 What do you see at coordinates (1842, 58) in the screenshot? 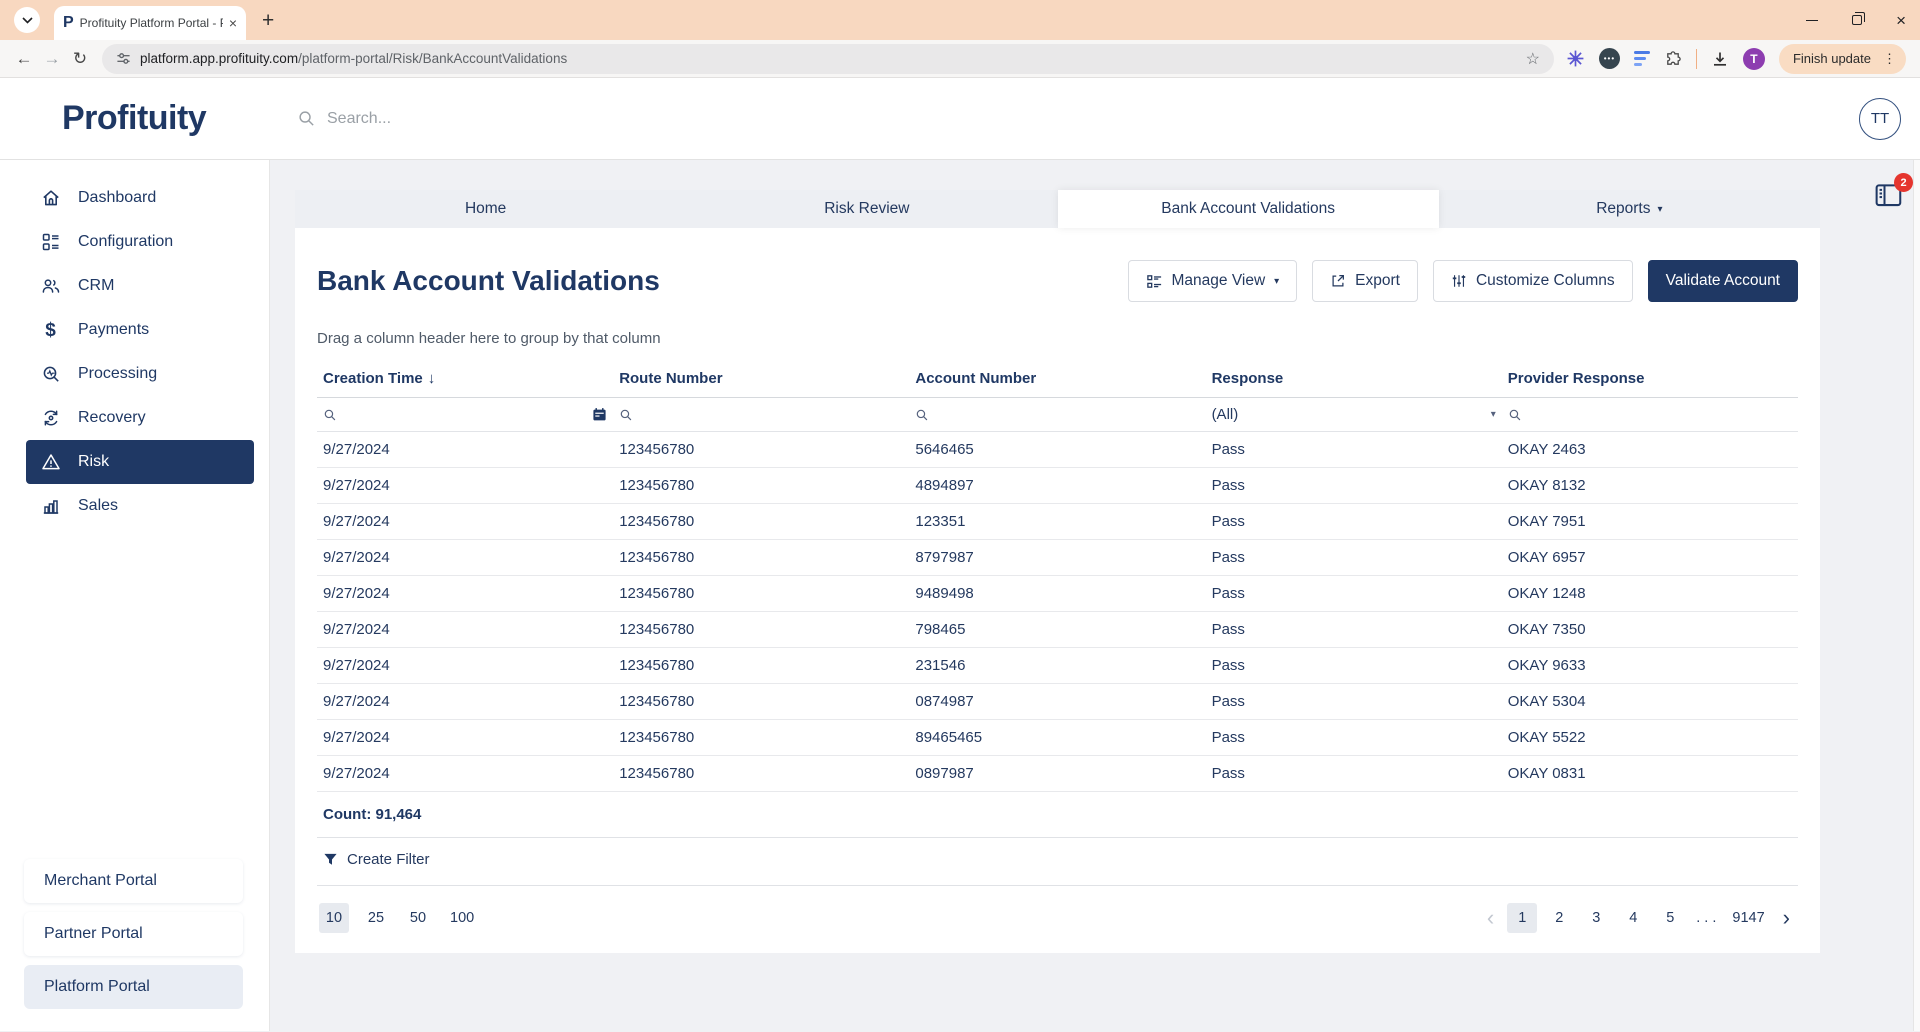
I see `finish-update-button: Finish update ⋮` at bounding box center [1842, 58].